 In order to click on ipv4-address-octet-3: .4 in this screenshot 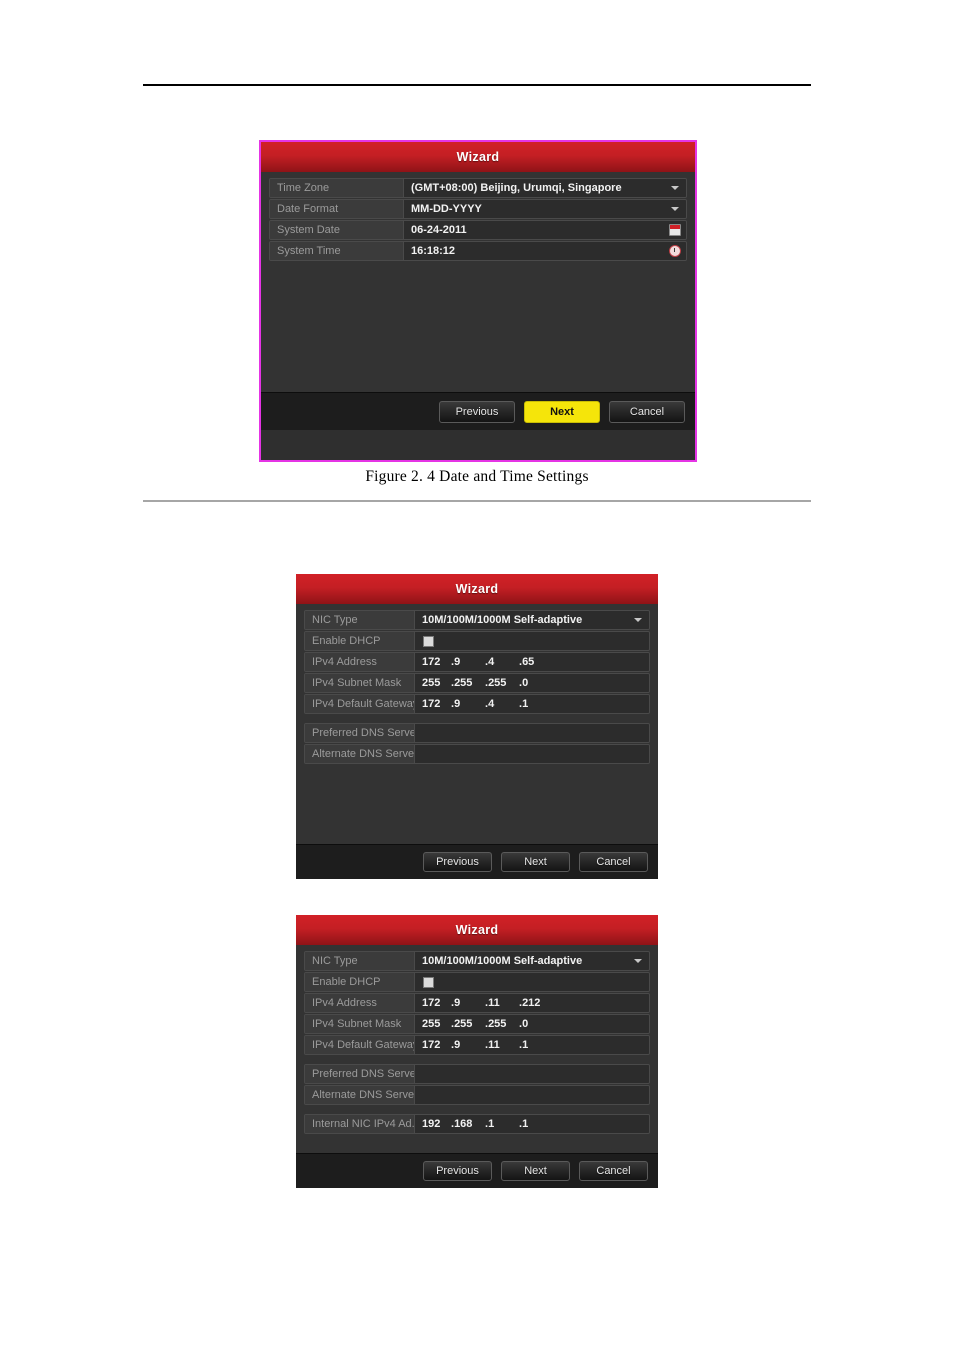, I will do `click(502, 662)`.